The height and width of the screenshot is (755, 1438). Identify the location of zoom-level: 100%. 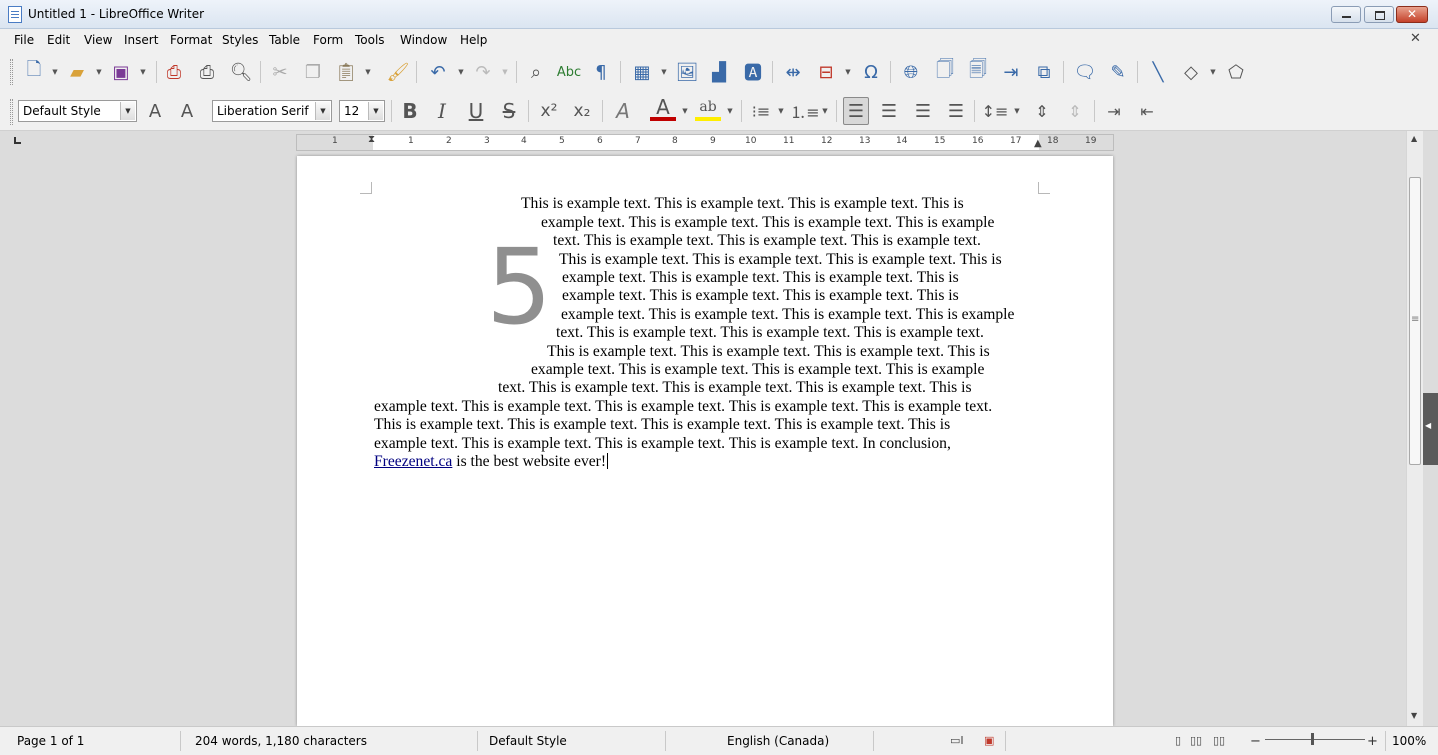
(1409, 741).